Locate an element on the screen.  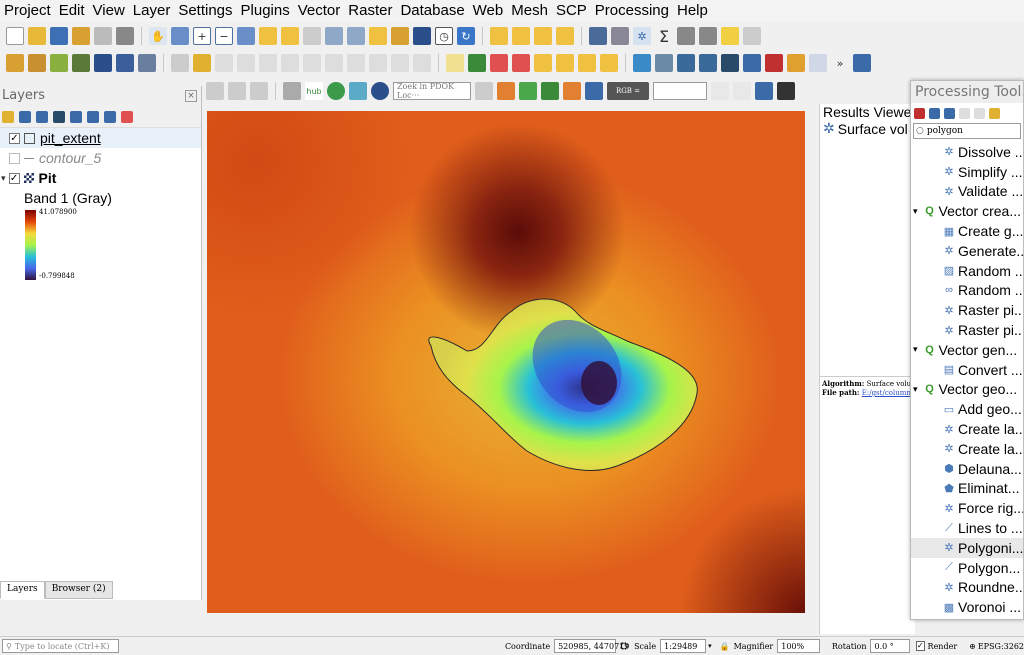
copy-features-icon is located at coordinates (356, 63).